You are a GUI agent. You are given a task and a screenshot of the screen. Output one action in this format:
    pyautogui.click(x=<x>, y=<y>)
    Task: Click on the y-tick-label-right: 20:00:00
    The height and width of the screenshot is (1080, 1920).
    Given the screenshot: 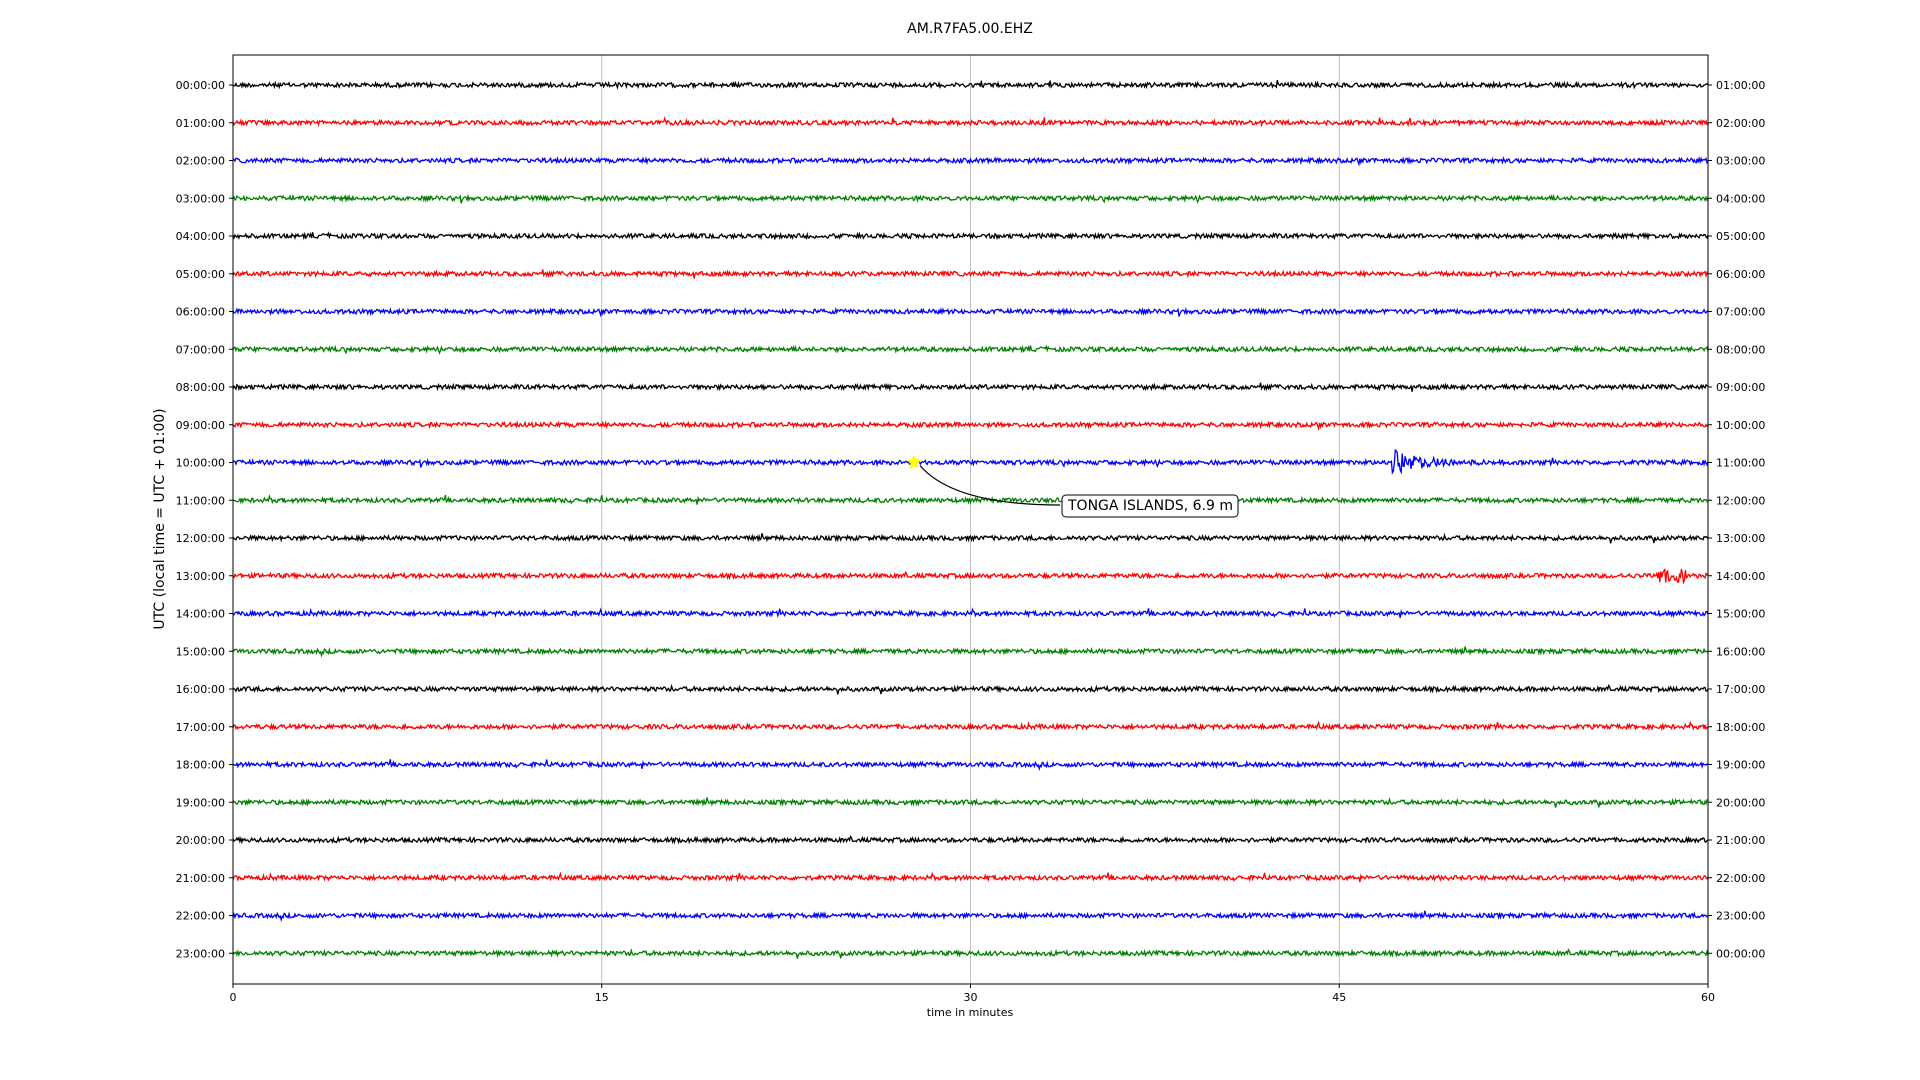 What is the action you would take?
    pyautogui.click(x=1740, y=802)
    